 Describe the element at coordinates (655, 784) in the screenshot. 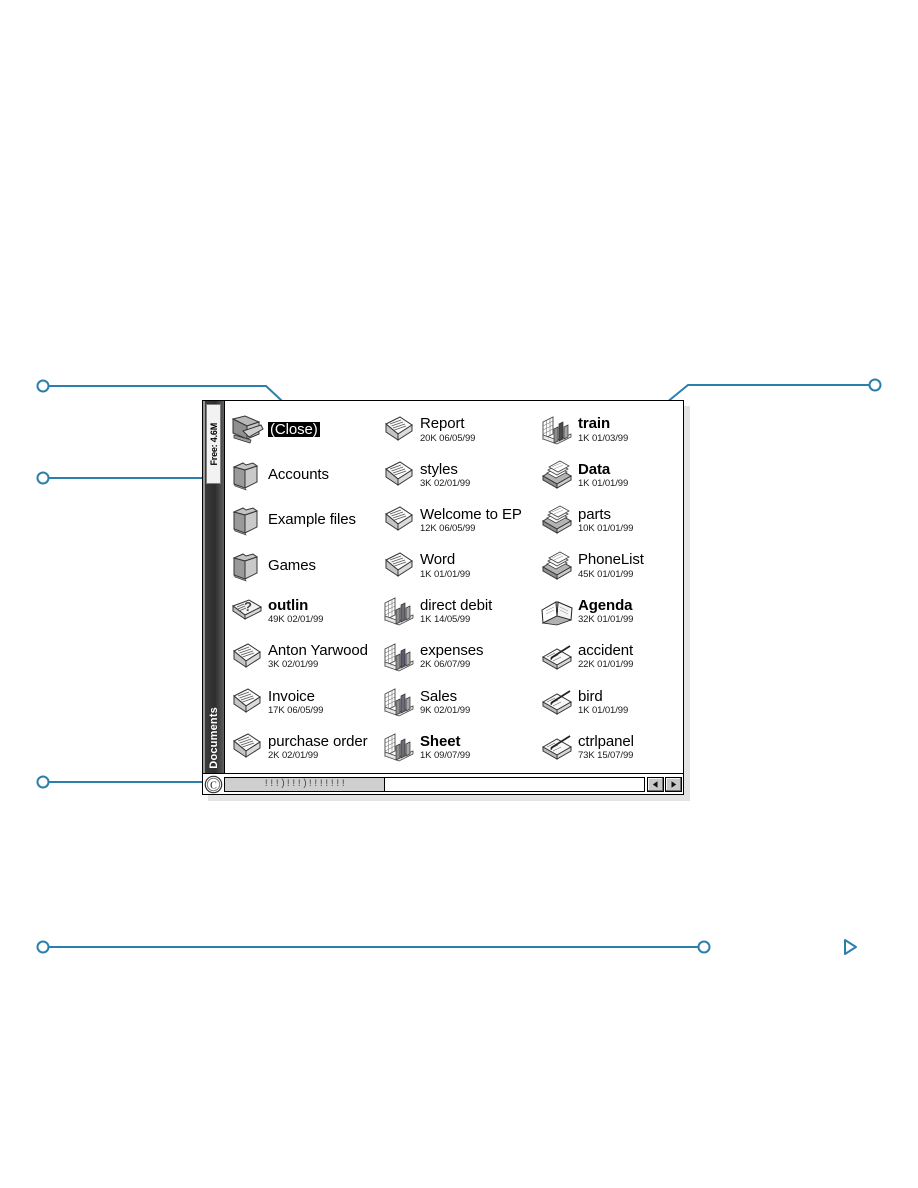

I see `scroll-left-button` at that location.